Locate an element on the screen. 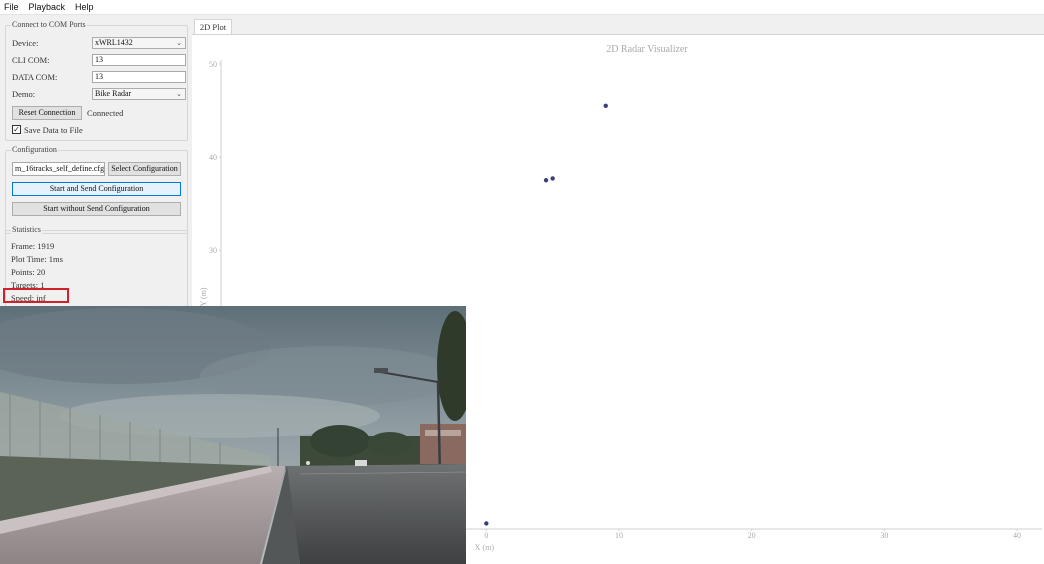  x-tick-label: 20 is located at coordinates (752, 535).